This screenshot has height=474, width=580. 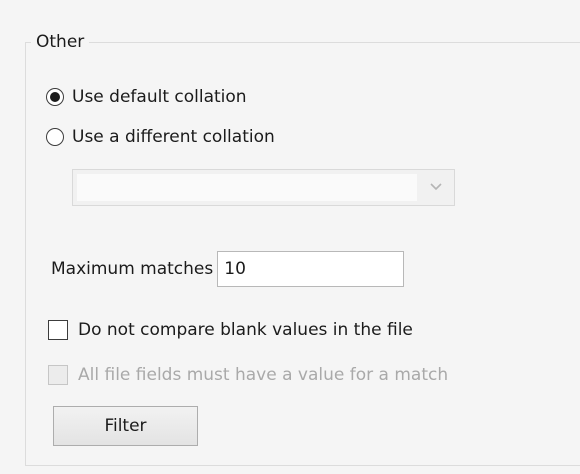 I want to click on groupbox-title: Other, so click(x=60, y=42).